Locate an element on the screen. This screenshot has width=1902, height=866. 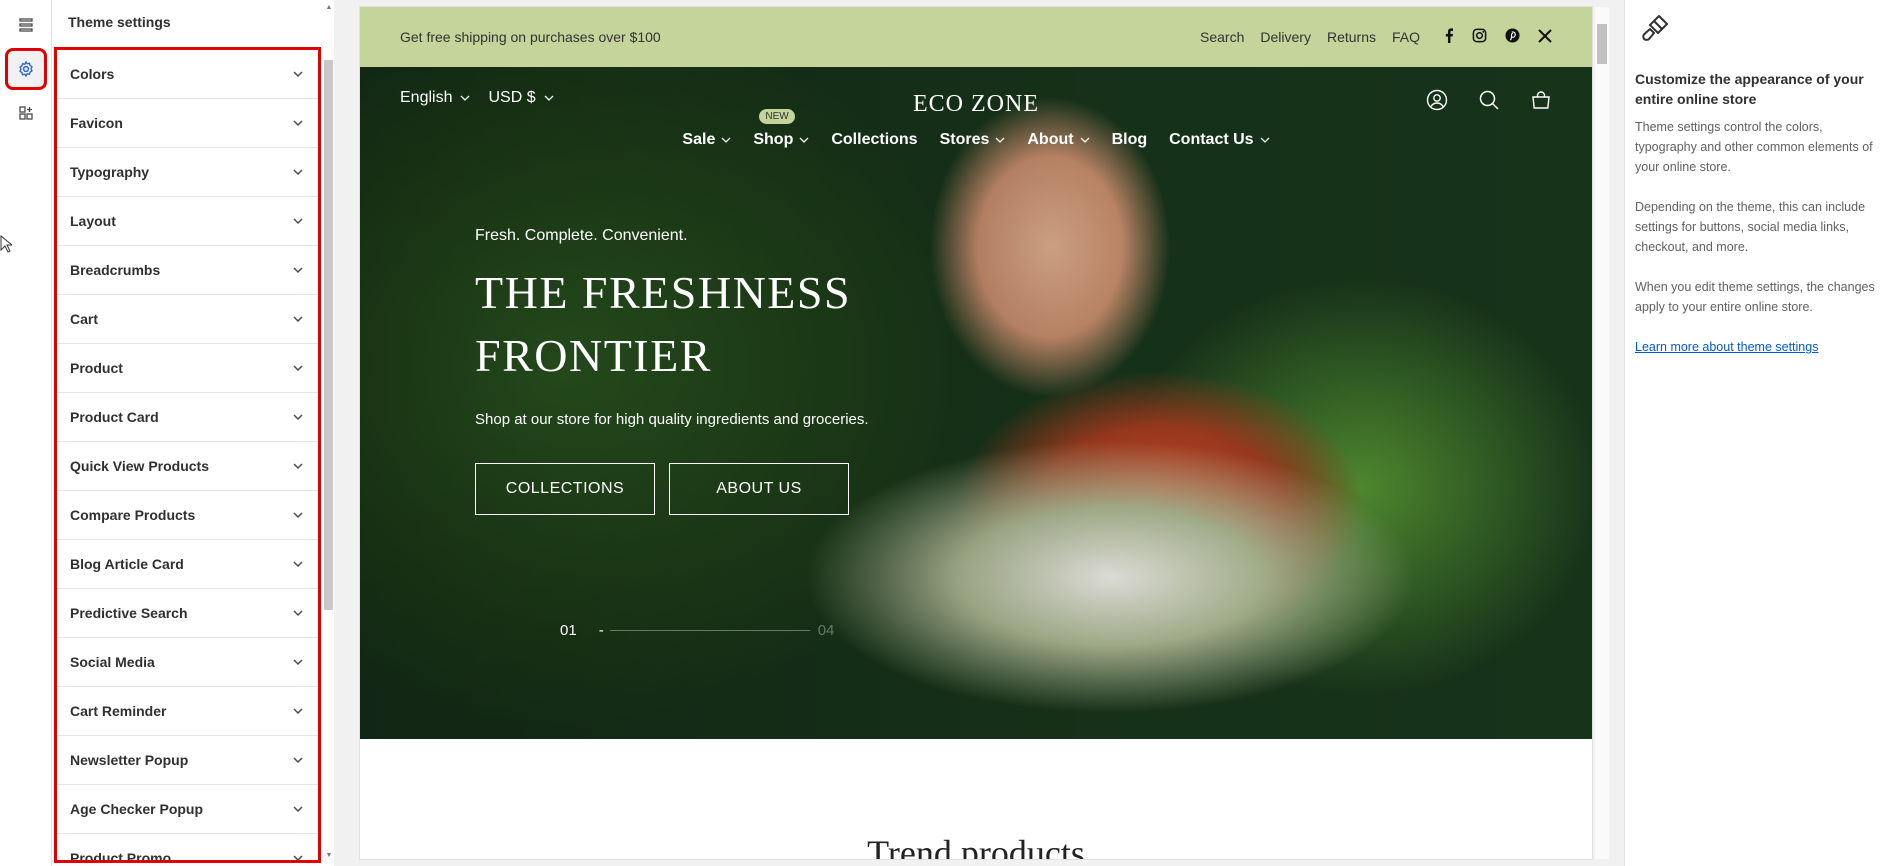
settings-item-label: Newsletter Popup is located at coordinates (129, 760).